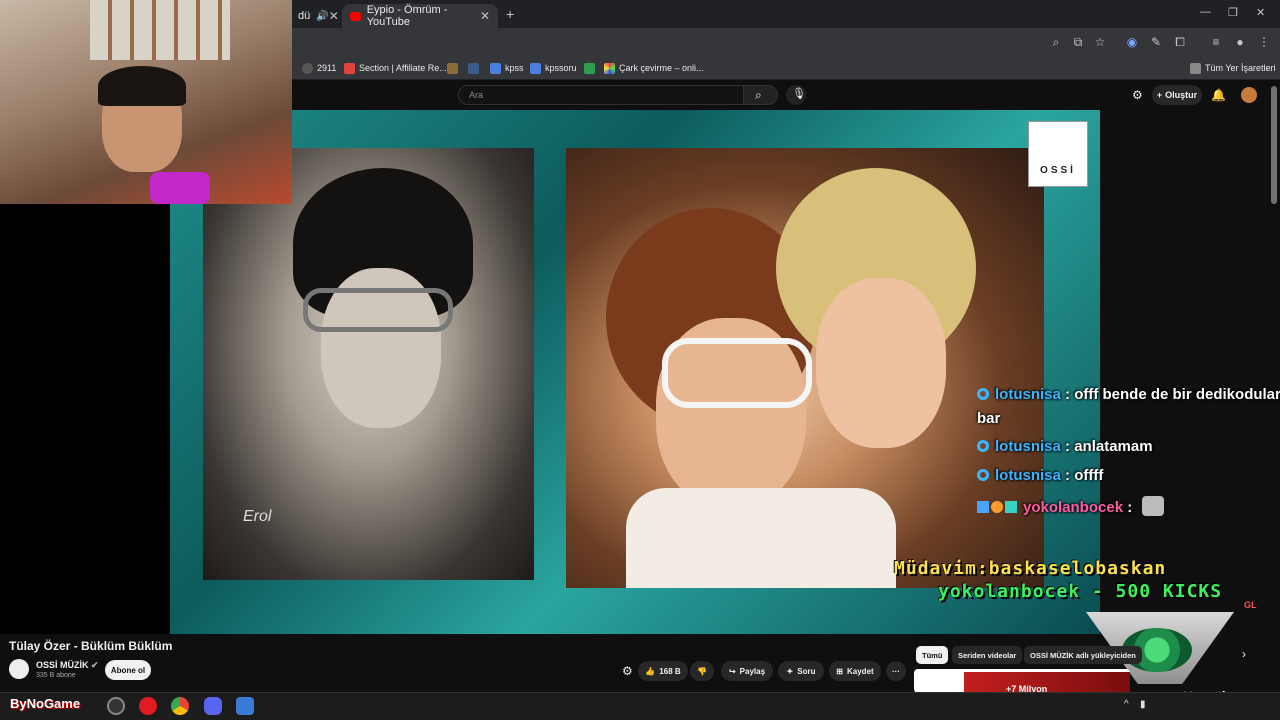 Image resolution: width=1280 pixels, height=720 pixels. I want to click on subscribe-button: Abone ol, so click(128, 670).